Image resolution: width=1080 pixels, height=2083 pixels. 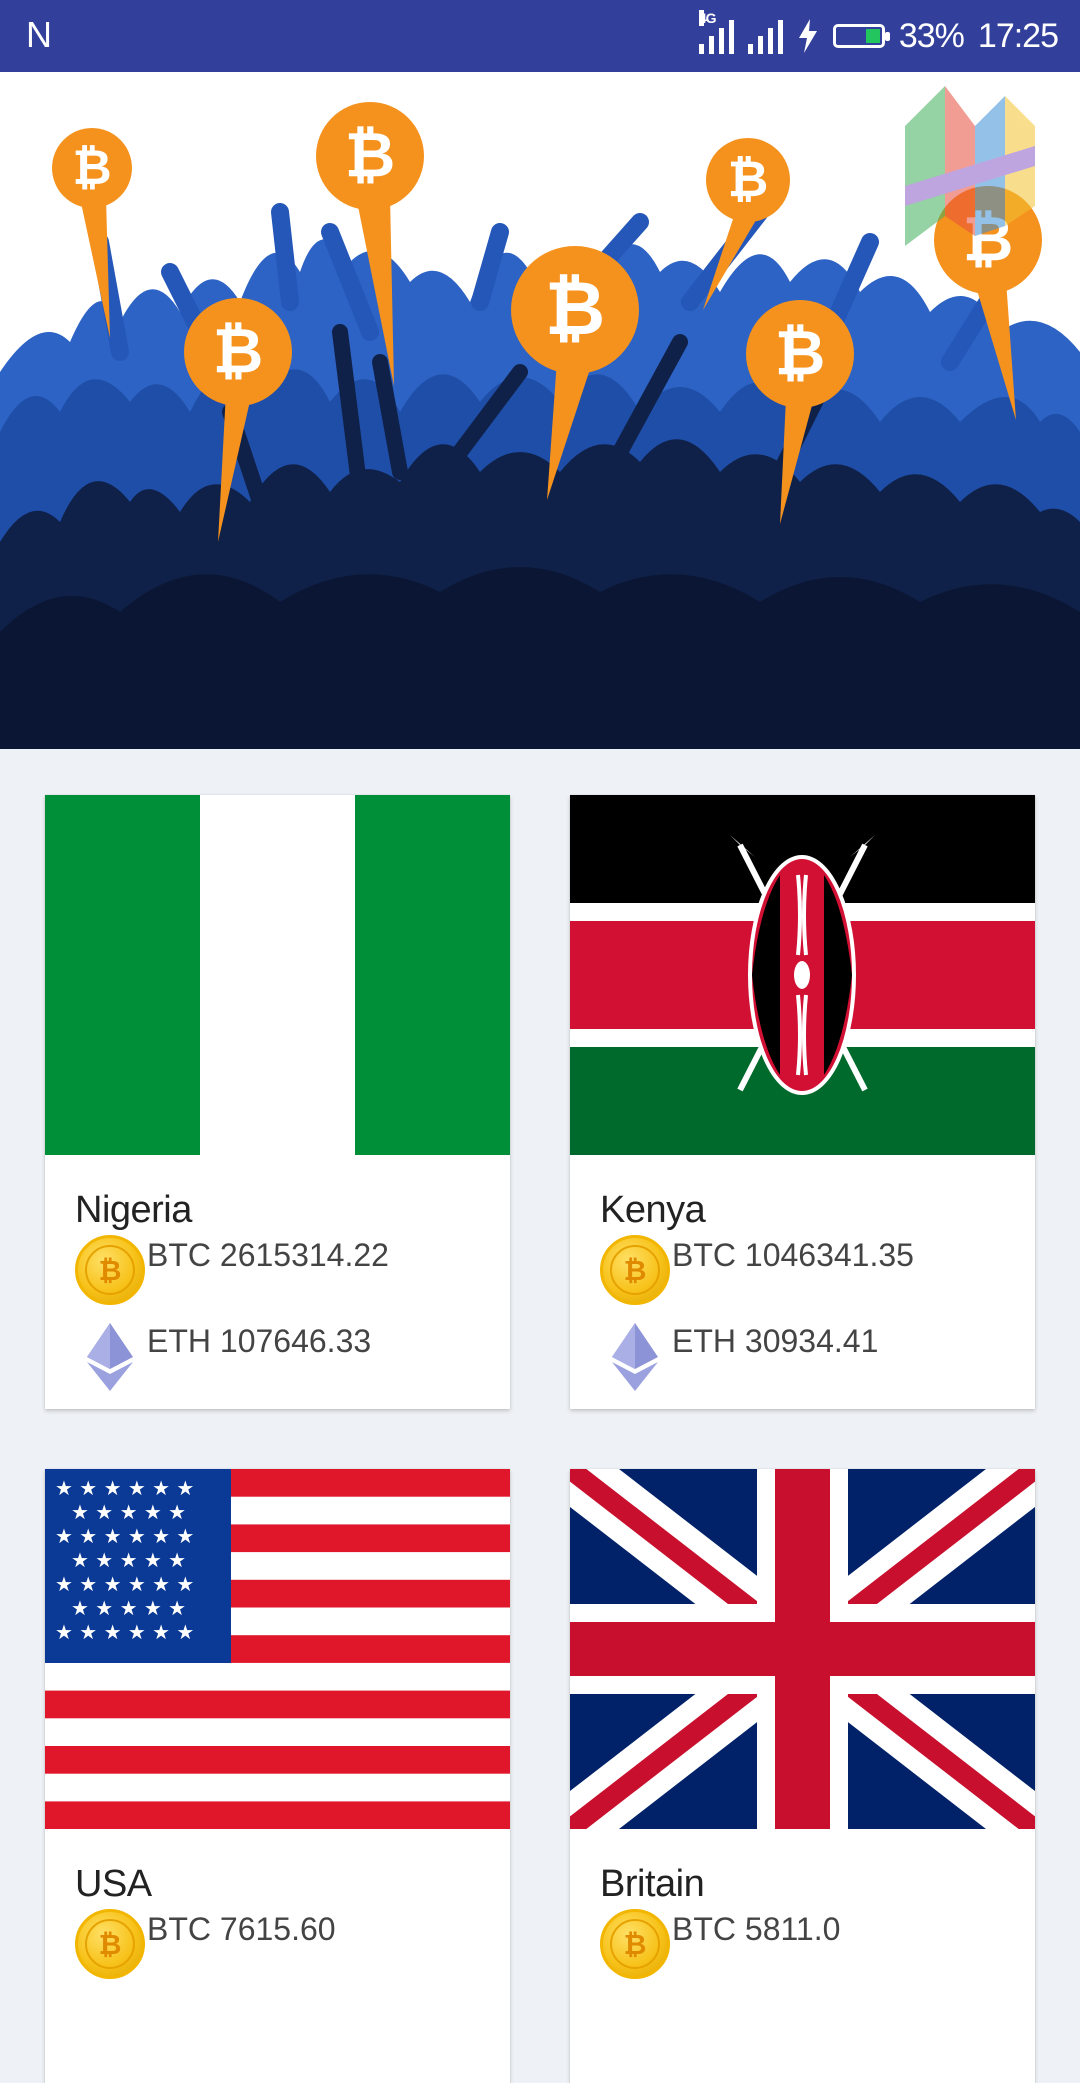 What do you see at coordinates (540, 36) in the screenshot?
I see `status-bar: N 4G 33% 17:25` at bounding box center [540, 36].